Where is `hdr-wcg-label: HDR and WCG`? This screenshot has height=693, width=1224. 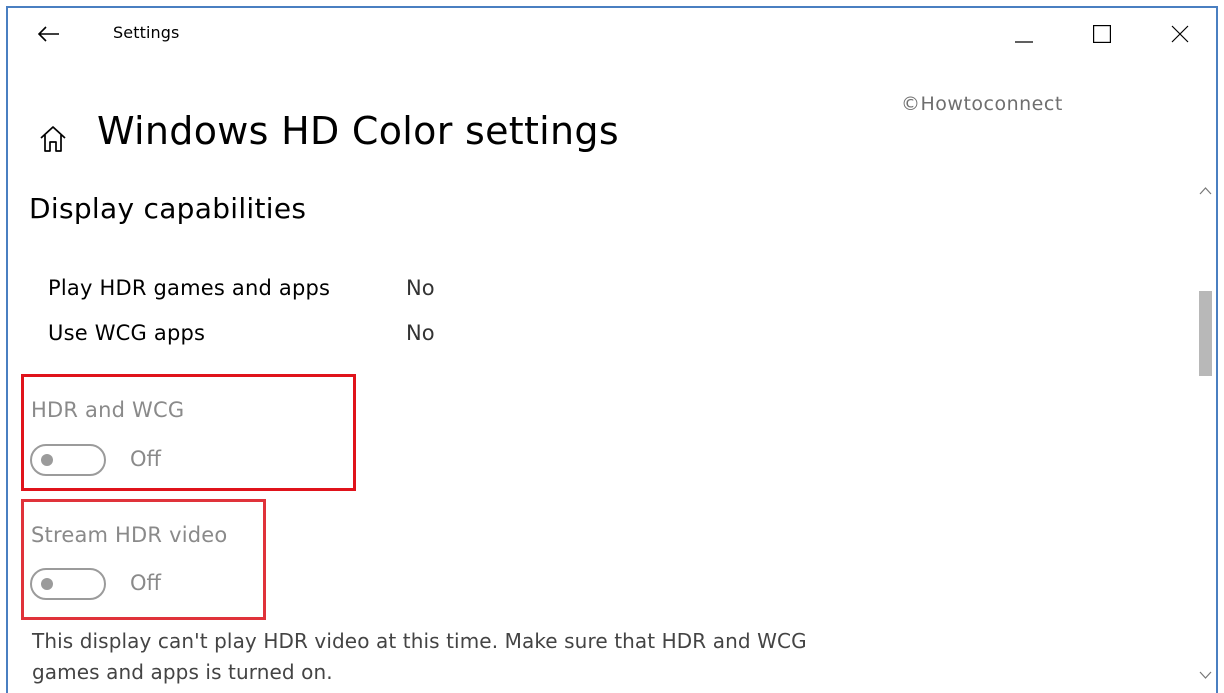 hdr-wcg-label: HDR and WCG is located at coordinates (108, 410).